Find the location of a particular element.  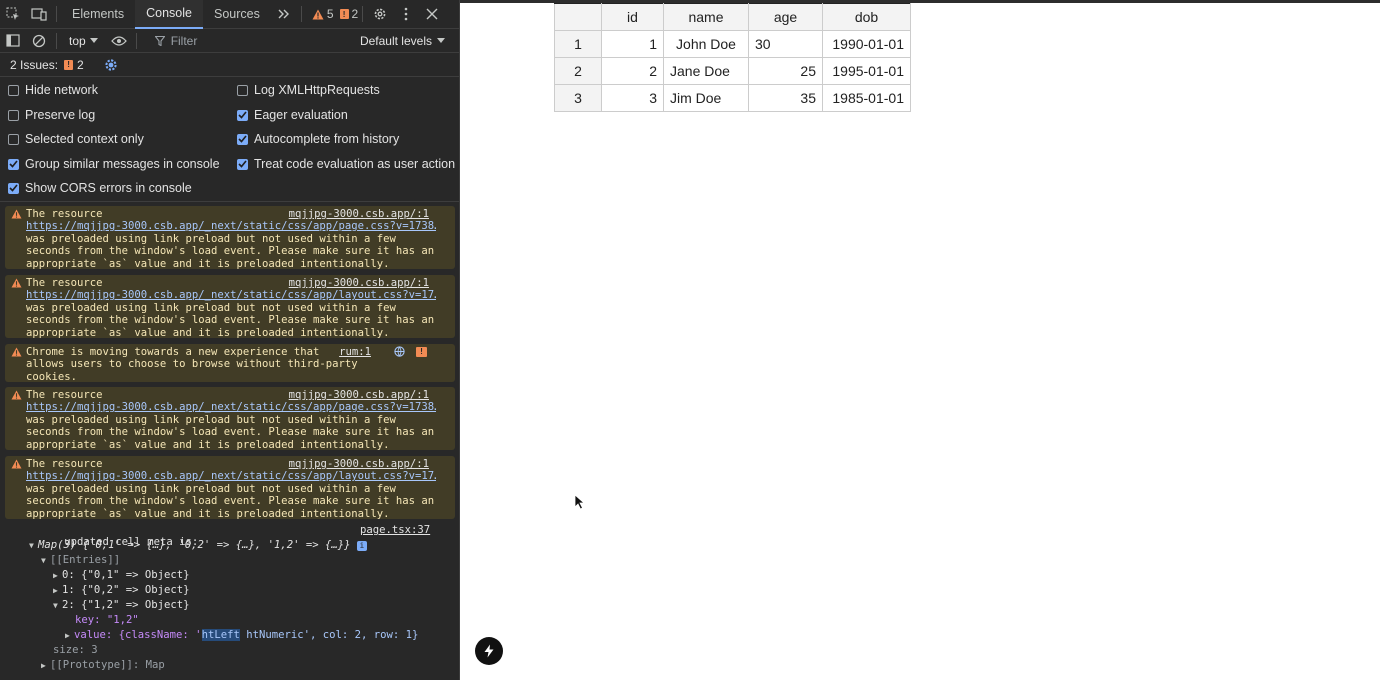

entry-key: key: "1,2" is located at coordinates (107, 620).